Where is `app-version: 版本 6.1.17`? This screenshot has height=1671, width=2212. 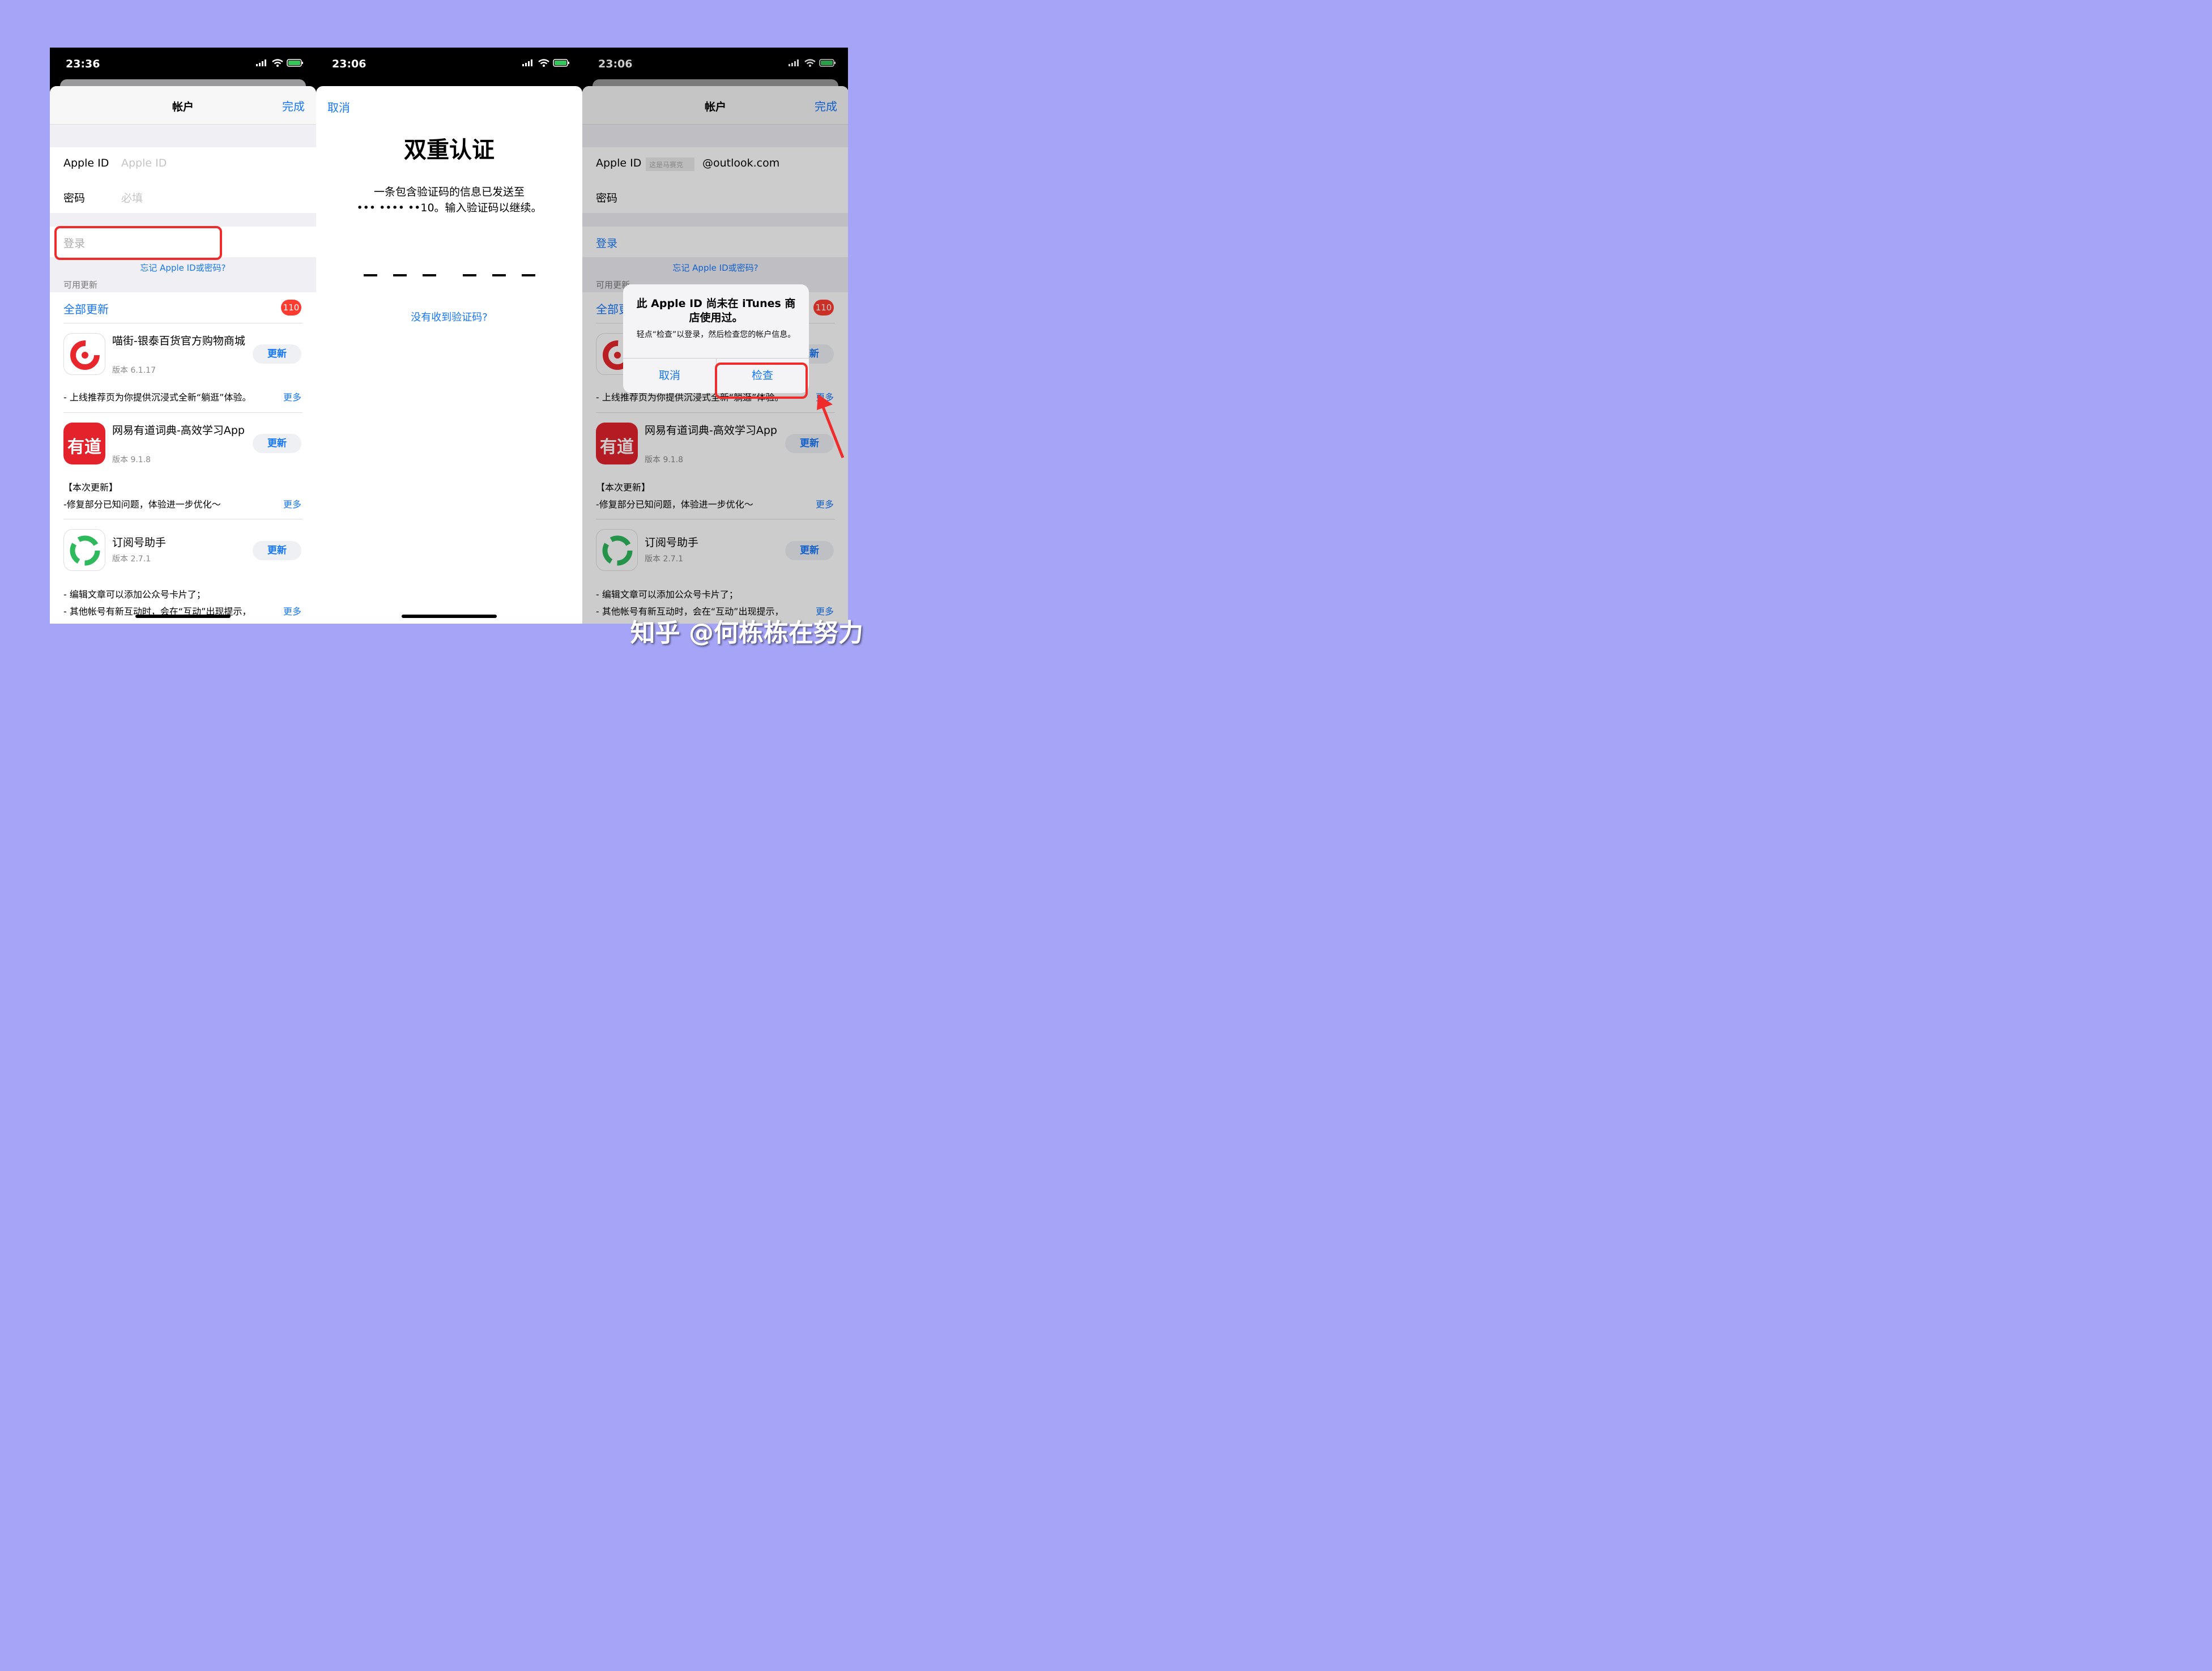
app-version: 版本 6.1.17 is located at coordinates (134, 370).